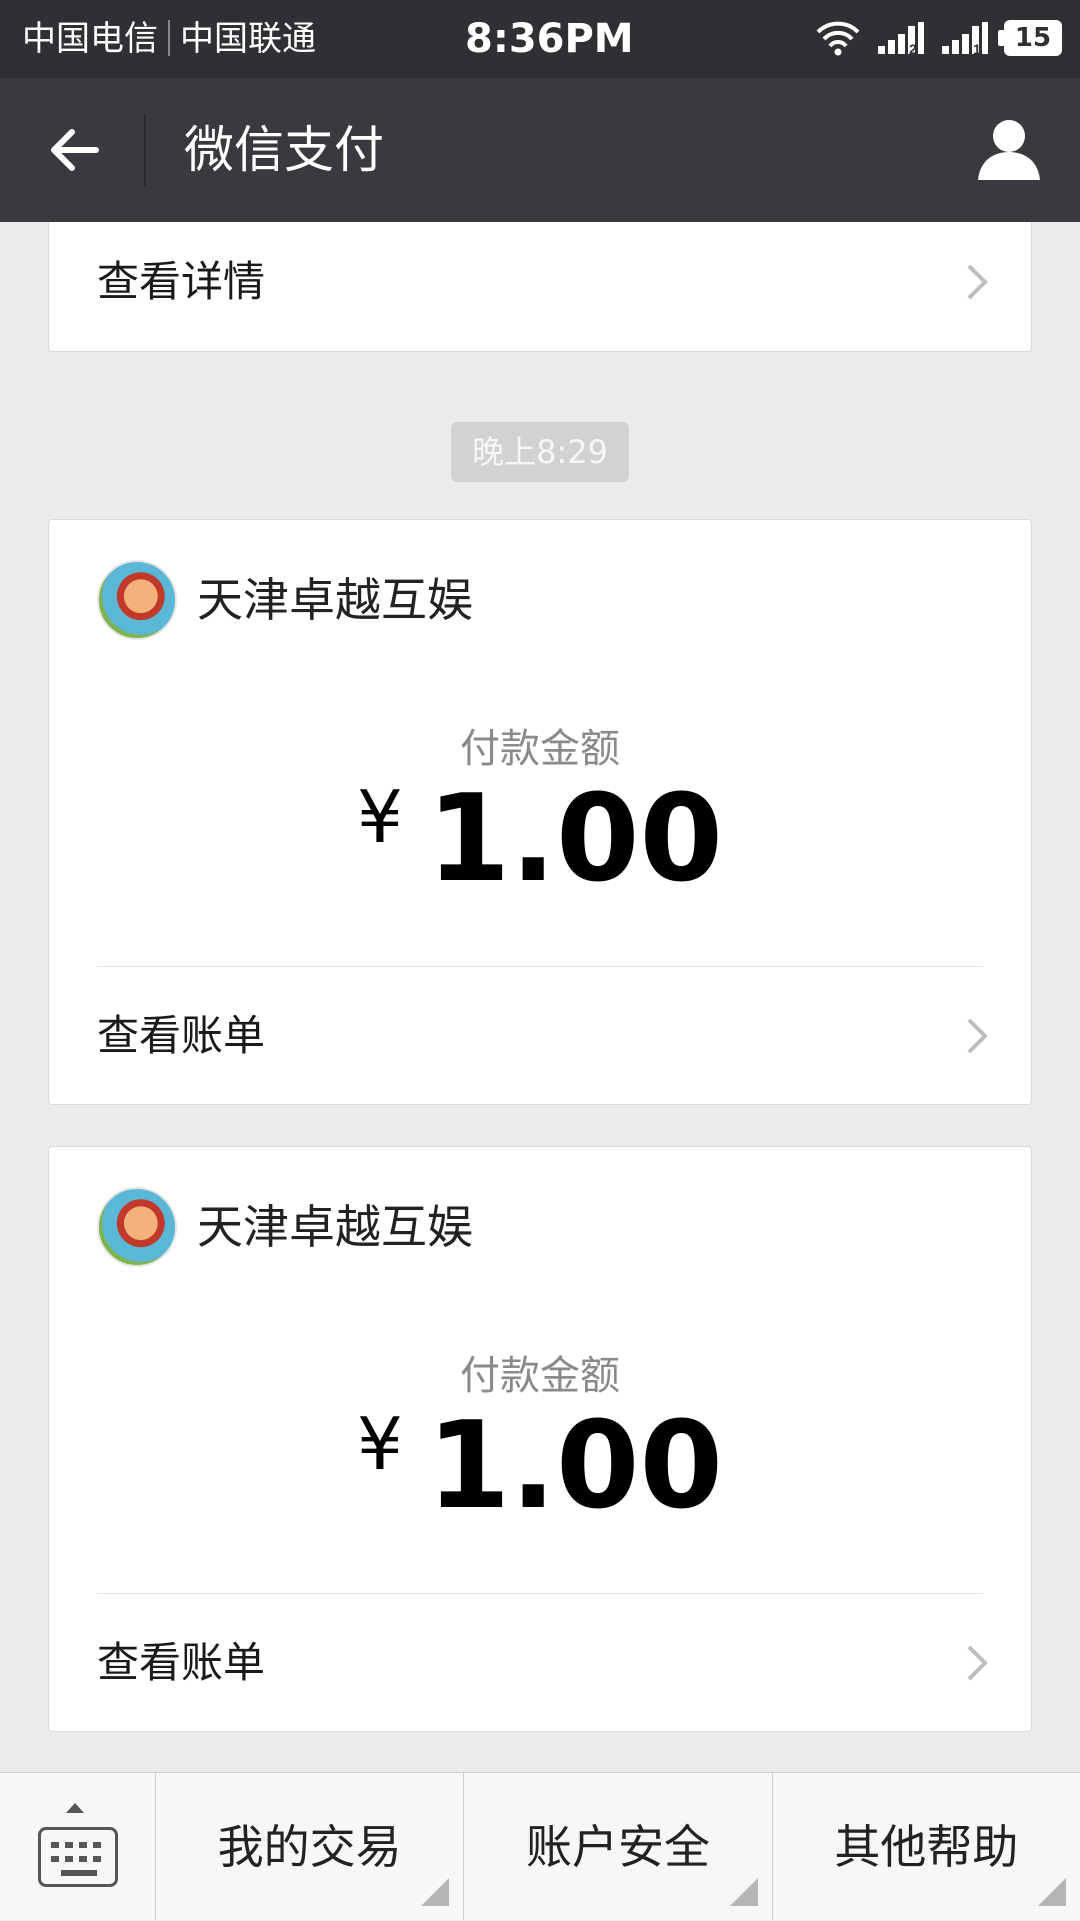 Image resolution: width=1080 pixels, height=1921 pixels. What do you see at coordinates (78, 1857) in the screenshot?
I see `keyboard-icon` at bounding box center [78, 1857].